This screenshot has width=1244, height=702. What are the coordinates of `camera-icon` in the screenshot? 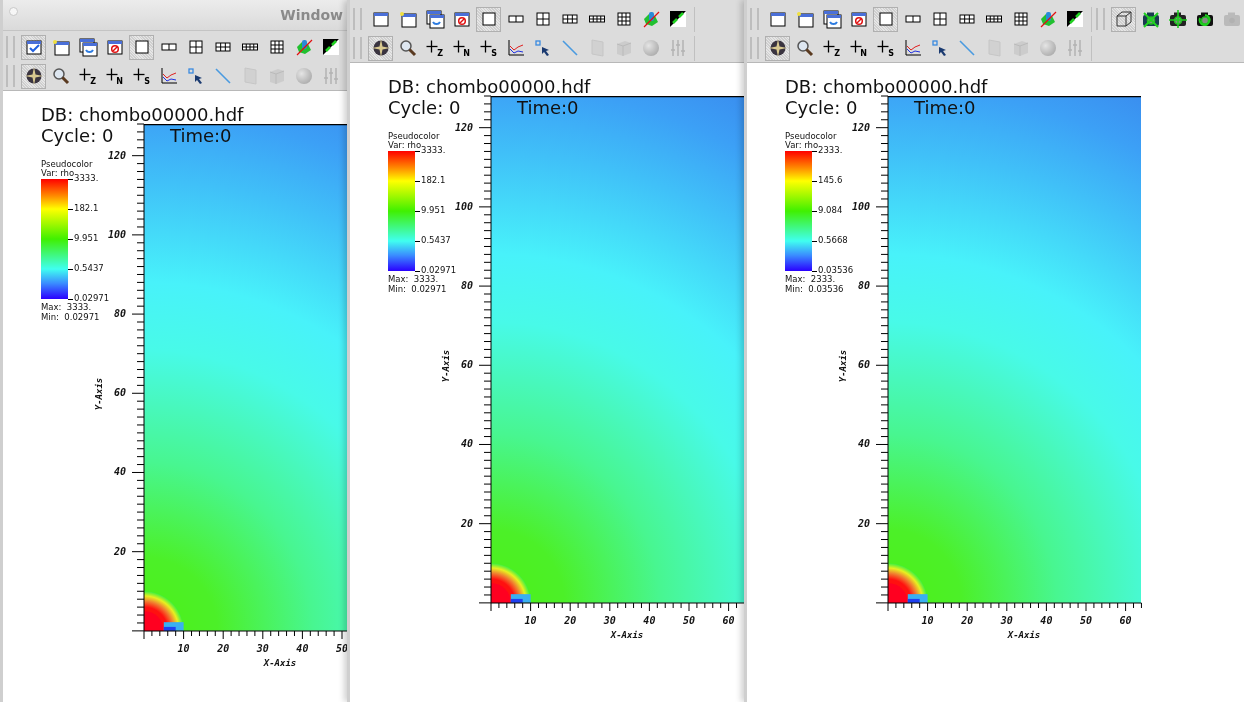 It's located at (1177, 19).